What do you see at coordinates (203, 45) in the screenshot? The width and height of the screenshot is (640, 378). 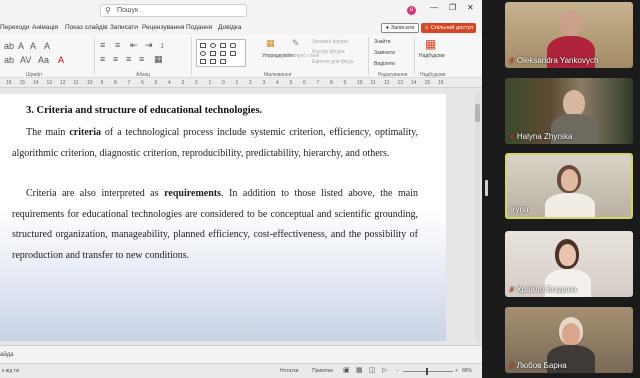 I see `rectangle-shape-icon` at bounding box center [203, 45].